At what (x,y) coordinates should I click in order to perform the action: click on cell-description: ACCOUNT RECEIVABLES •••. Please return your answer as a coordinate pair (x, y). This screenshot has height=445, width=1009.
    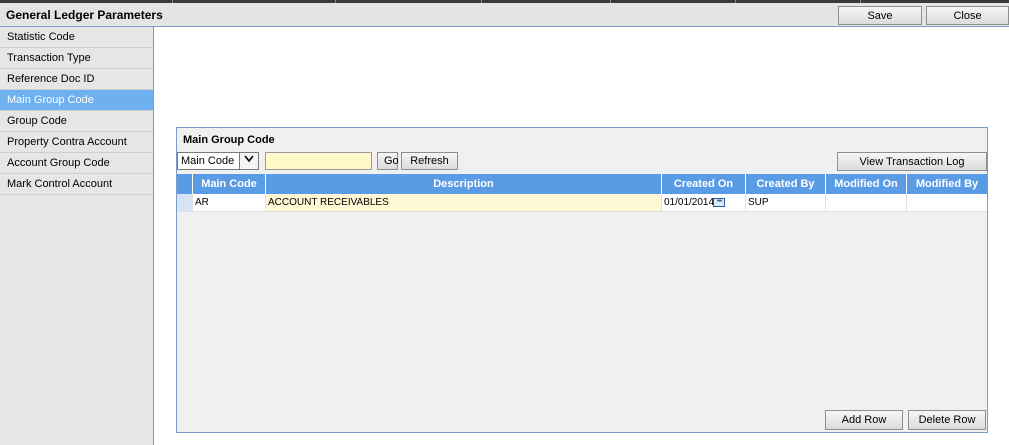
    Looking at the image, I should click on (495, 202).